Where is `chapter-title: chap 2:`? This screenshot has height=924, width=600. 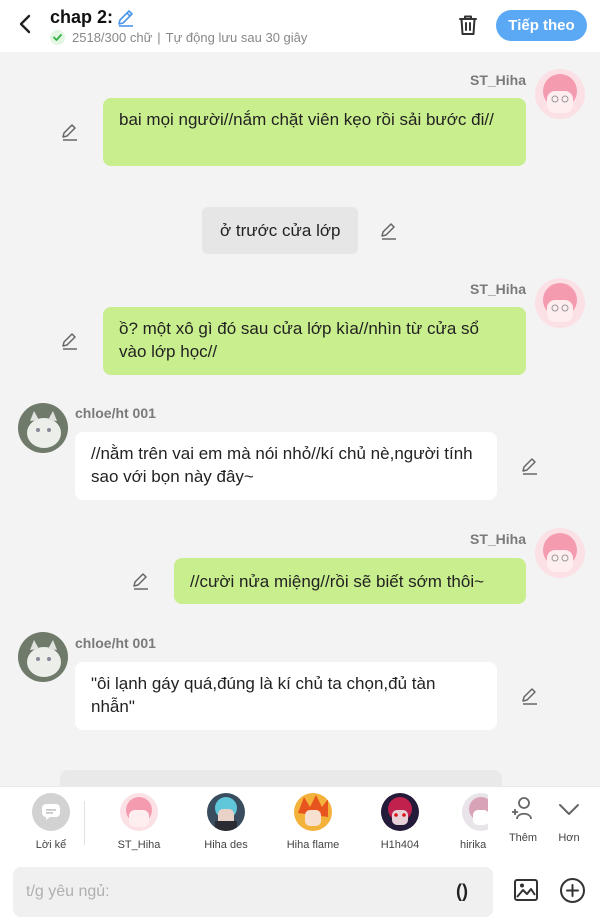
chapter-title: chap 2: is located at coordinates (82, 17).